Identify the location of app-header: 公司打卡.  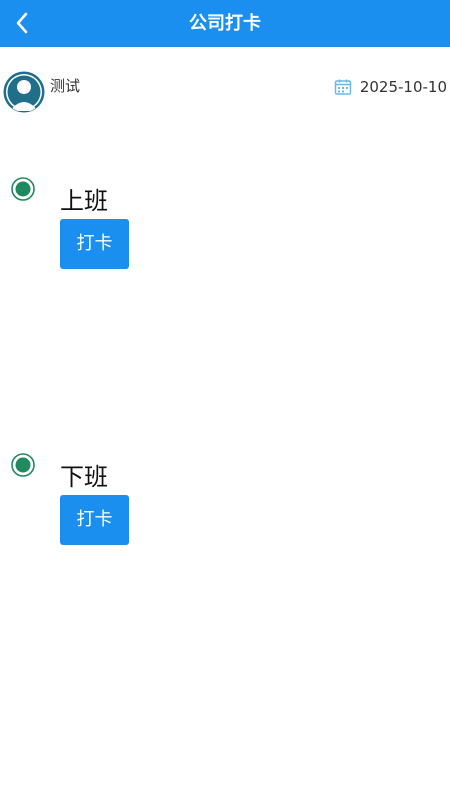
(225, 23).